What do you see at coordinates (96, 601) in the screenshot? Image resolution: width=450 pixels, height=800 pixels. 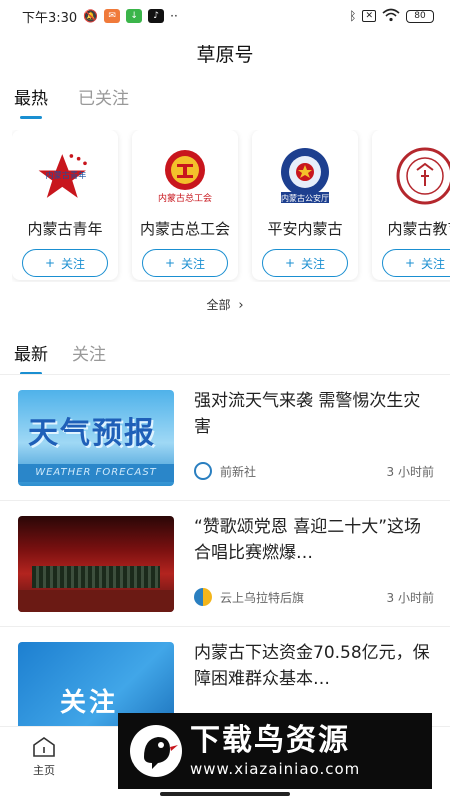 I see `stage-floor` at bounding box center [96, 601].